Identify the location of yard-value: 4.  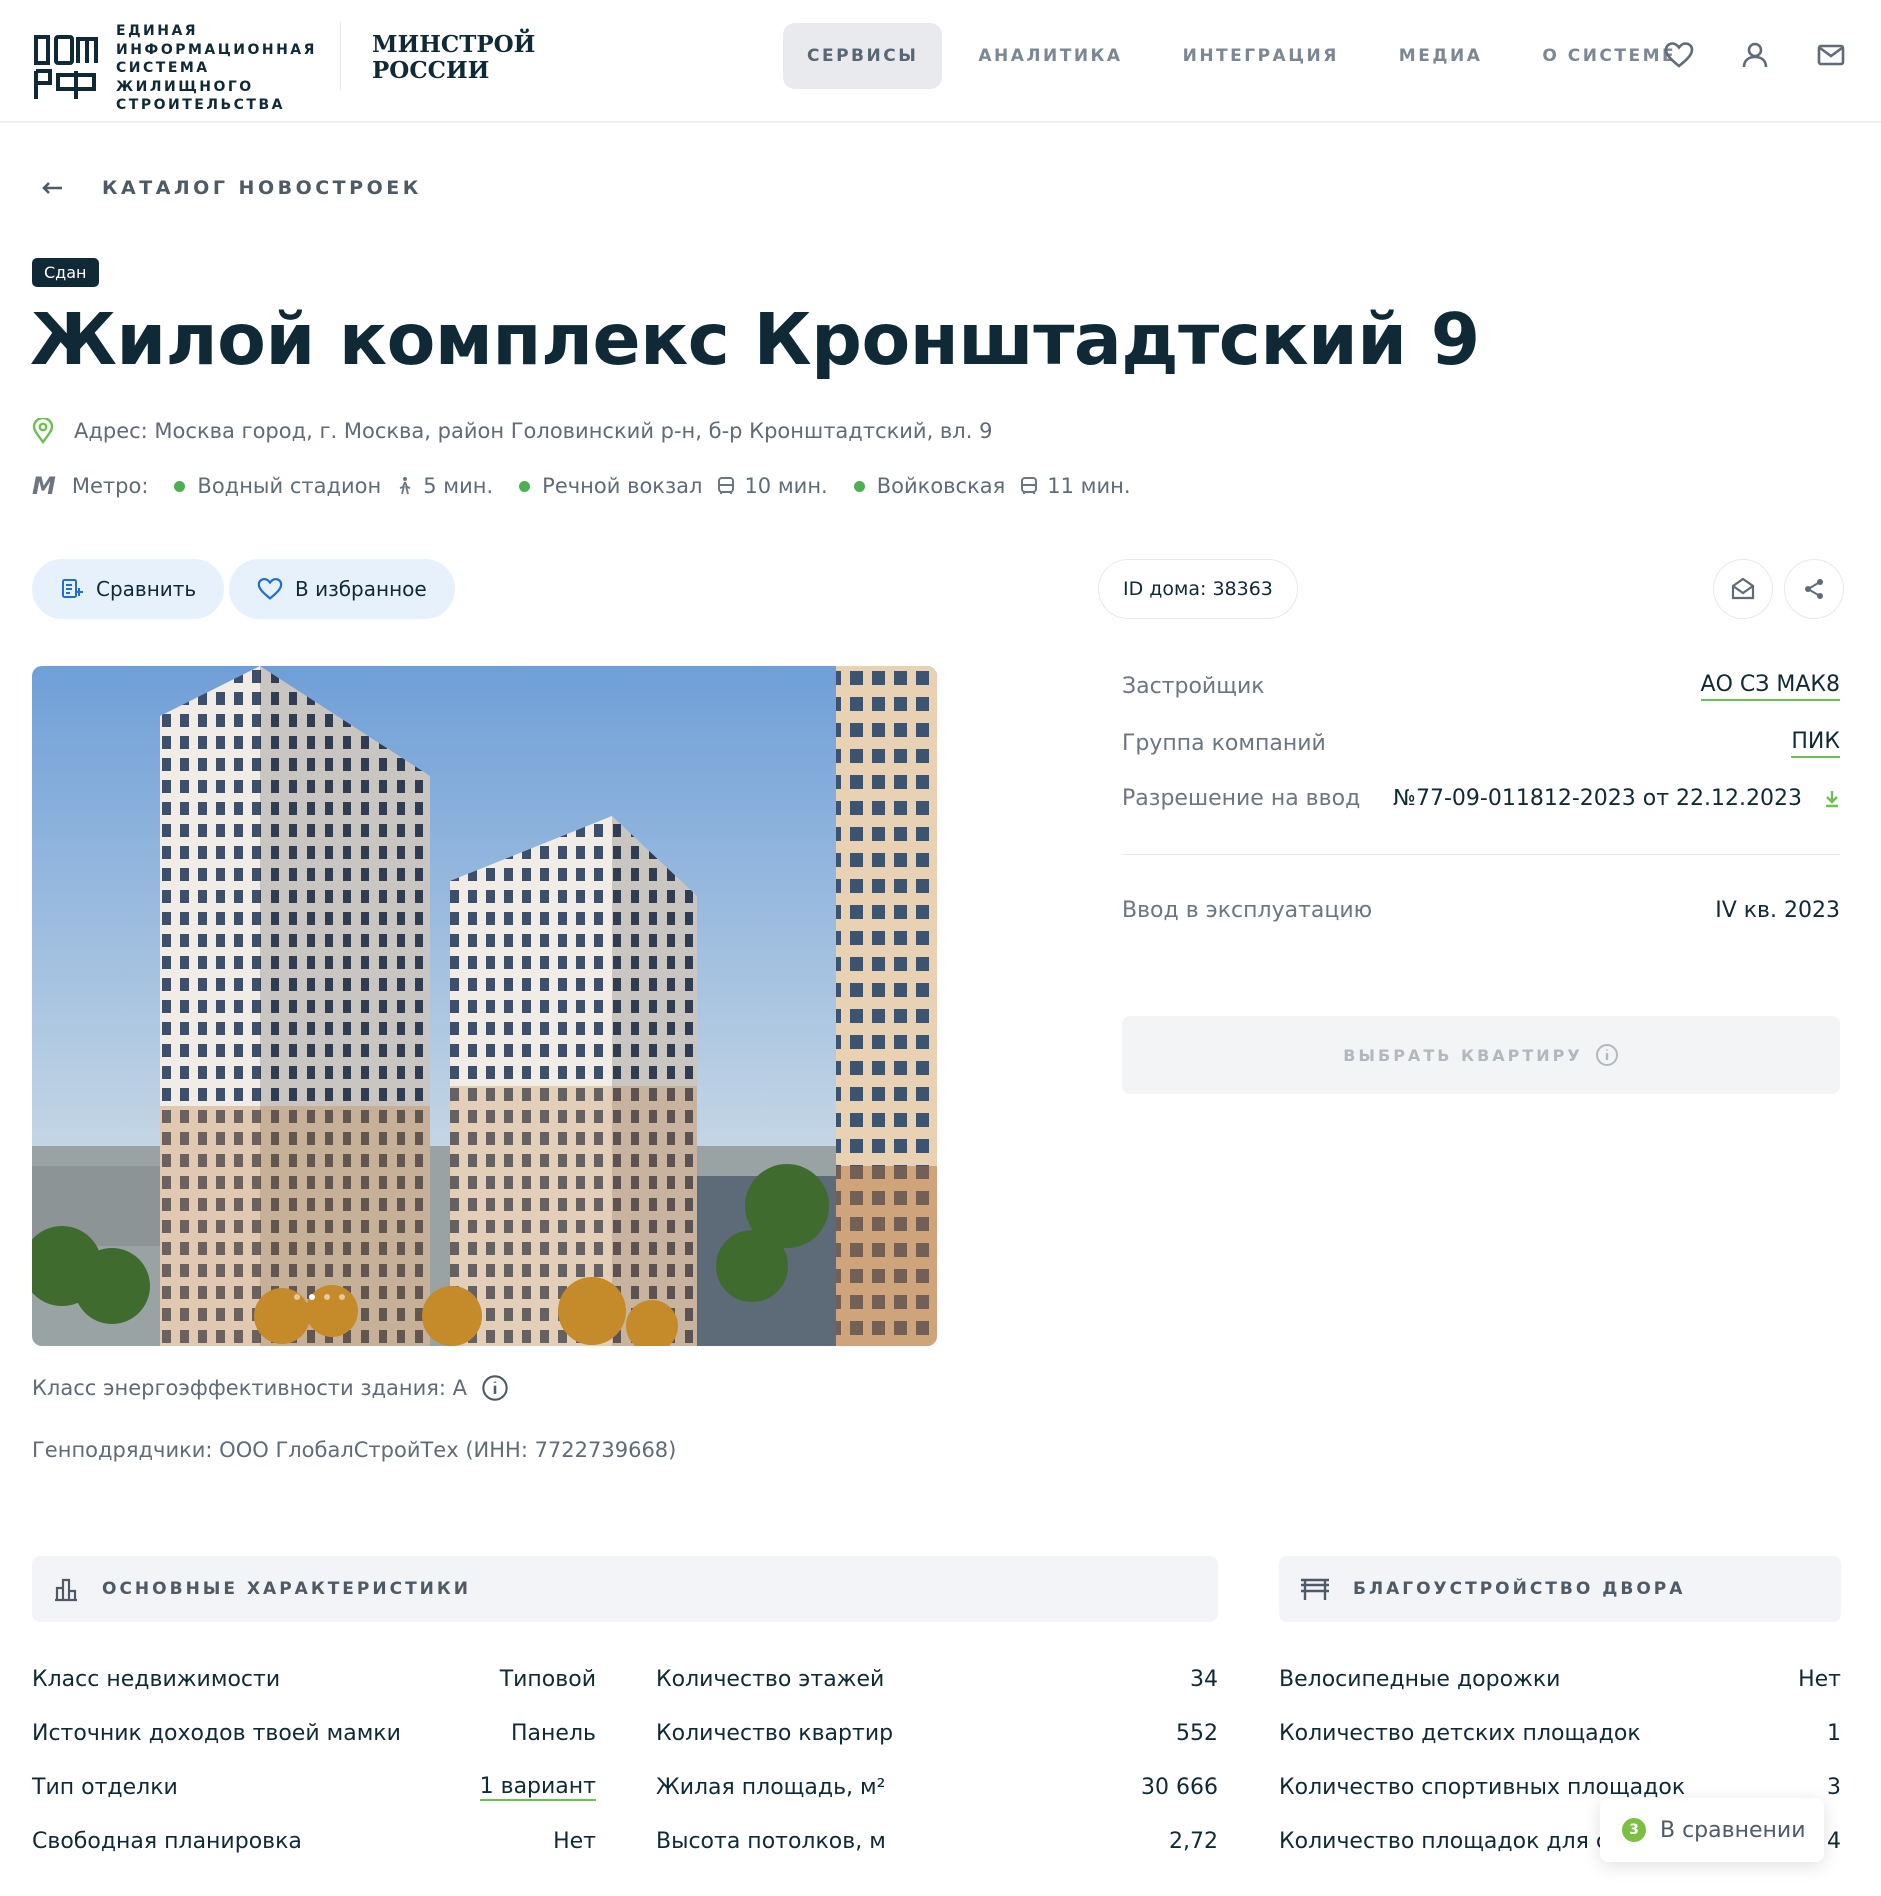
(1834, 1841).